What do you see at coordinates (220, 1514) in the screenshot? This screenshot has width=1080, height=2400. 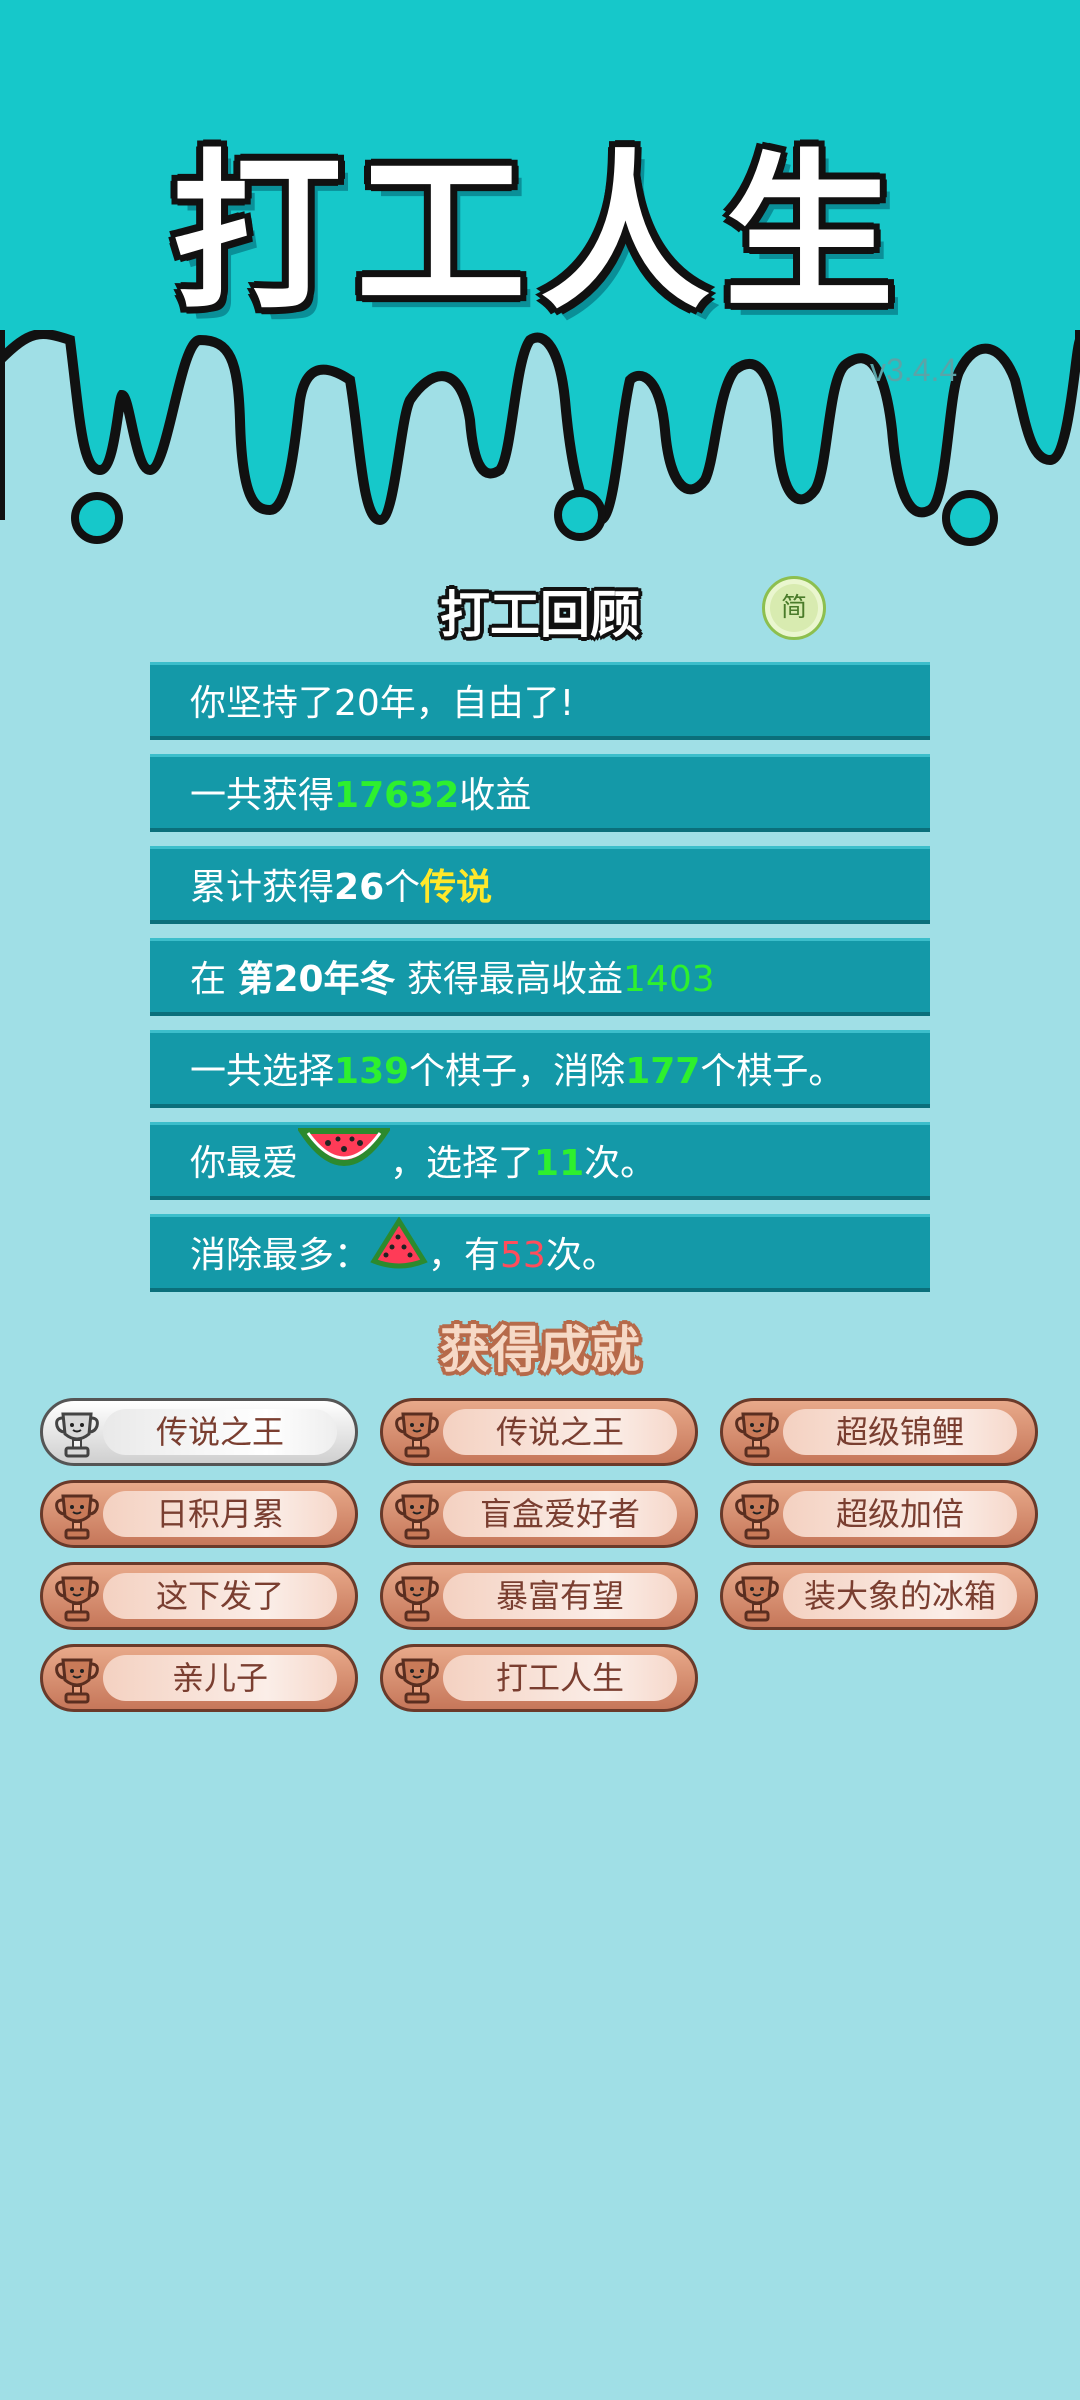 I see `achievement-label: 日积月累` at bounding box center [220, 1514].